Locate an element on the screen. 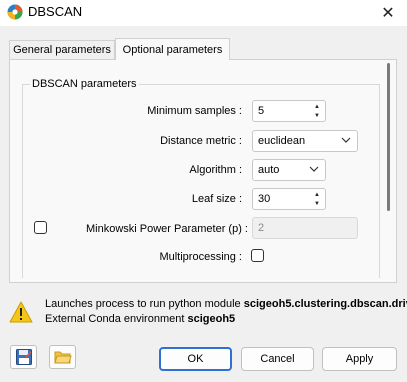  algorithm-label: Algorithm : is located at coordinates (215, 170).